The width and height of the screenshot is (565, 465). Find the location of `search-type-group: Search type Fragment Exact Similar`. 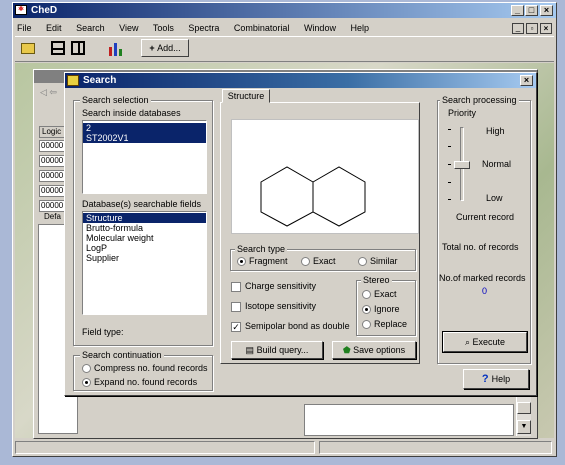

search-type-group: Search type Fragment Exact Similar is located at coordinates (323, 257).